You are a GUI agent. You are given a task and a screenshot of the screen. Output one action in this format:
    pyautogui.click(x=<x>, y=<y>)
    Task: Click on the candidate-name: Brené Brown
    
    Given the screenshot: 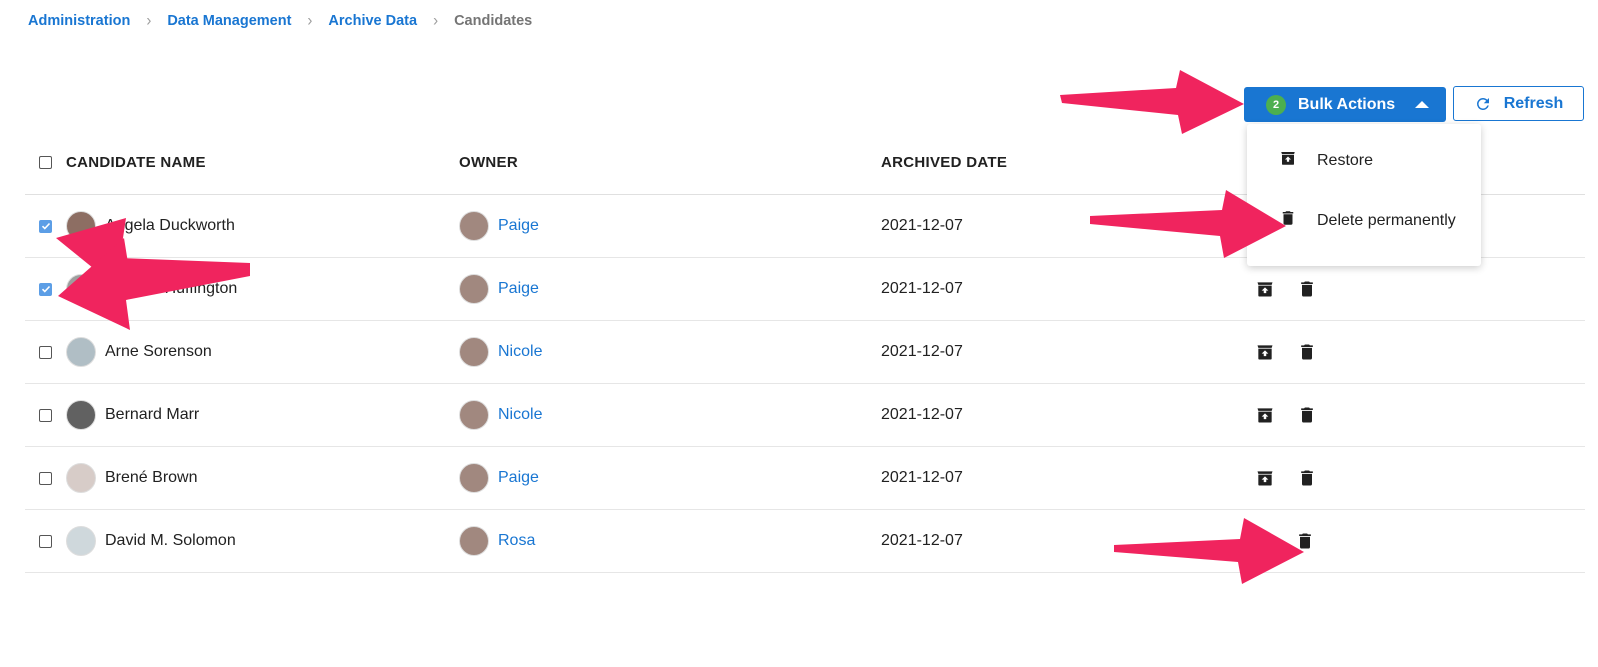 What is the action you would take?
    pyautogui.click(x=151, y=478)
    